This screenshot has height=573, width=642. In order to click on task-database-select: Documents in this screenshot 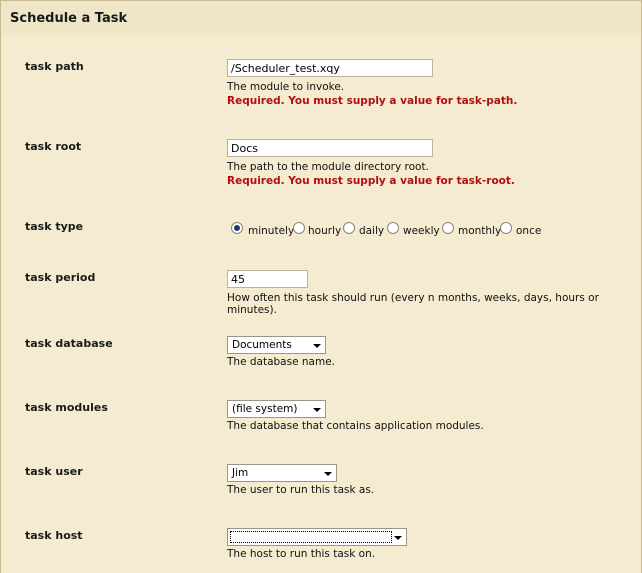, I will do `click(276, 345)`.